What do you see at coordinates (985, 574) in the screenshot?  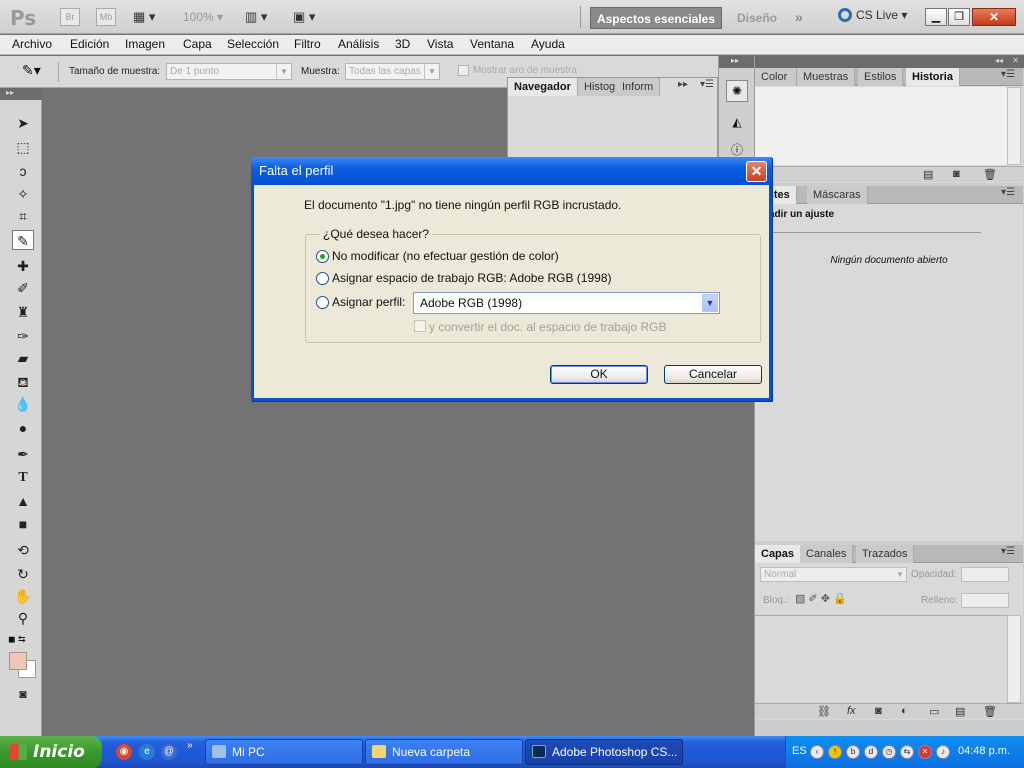 I see `opacity-field` at bounding box center [985, 574].